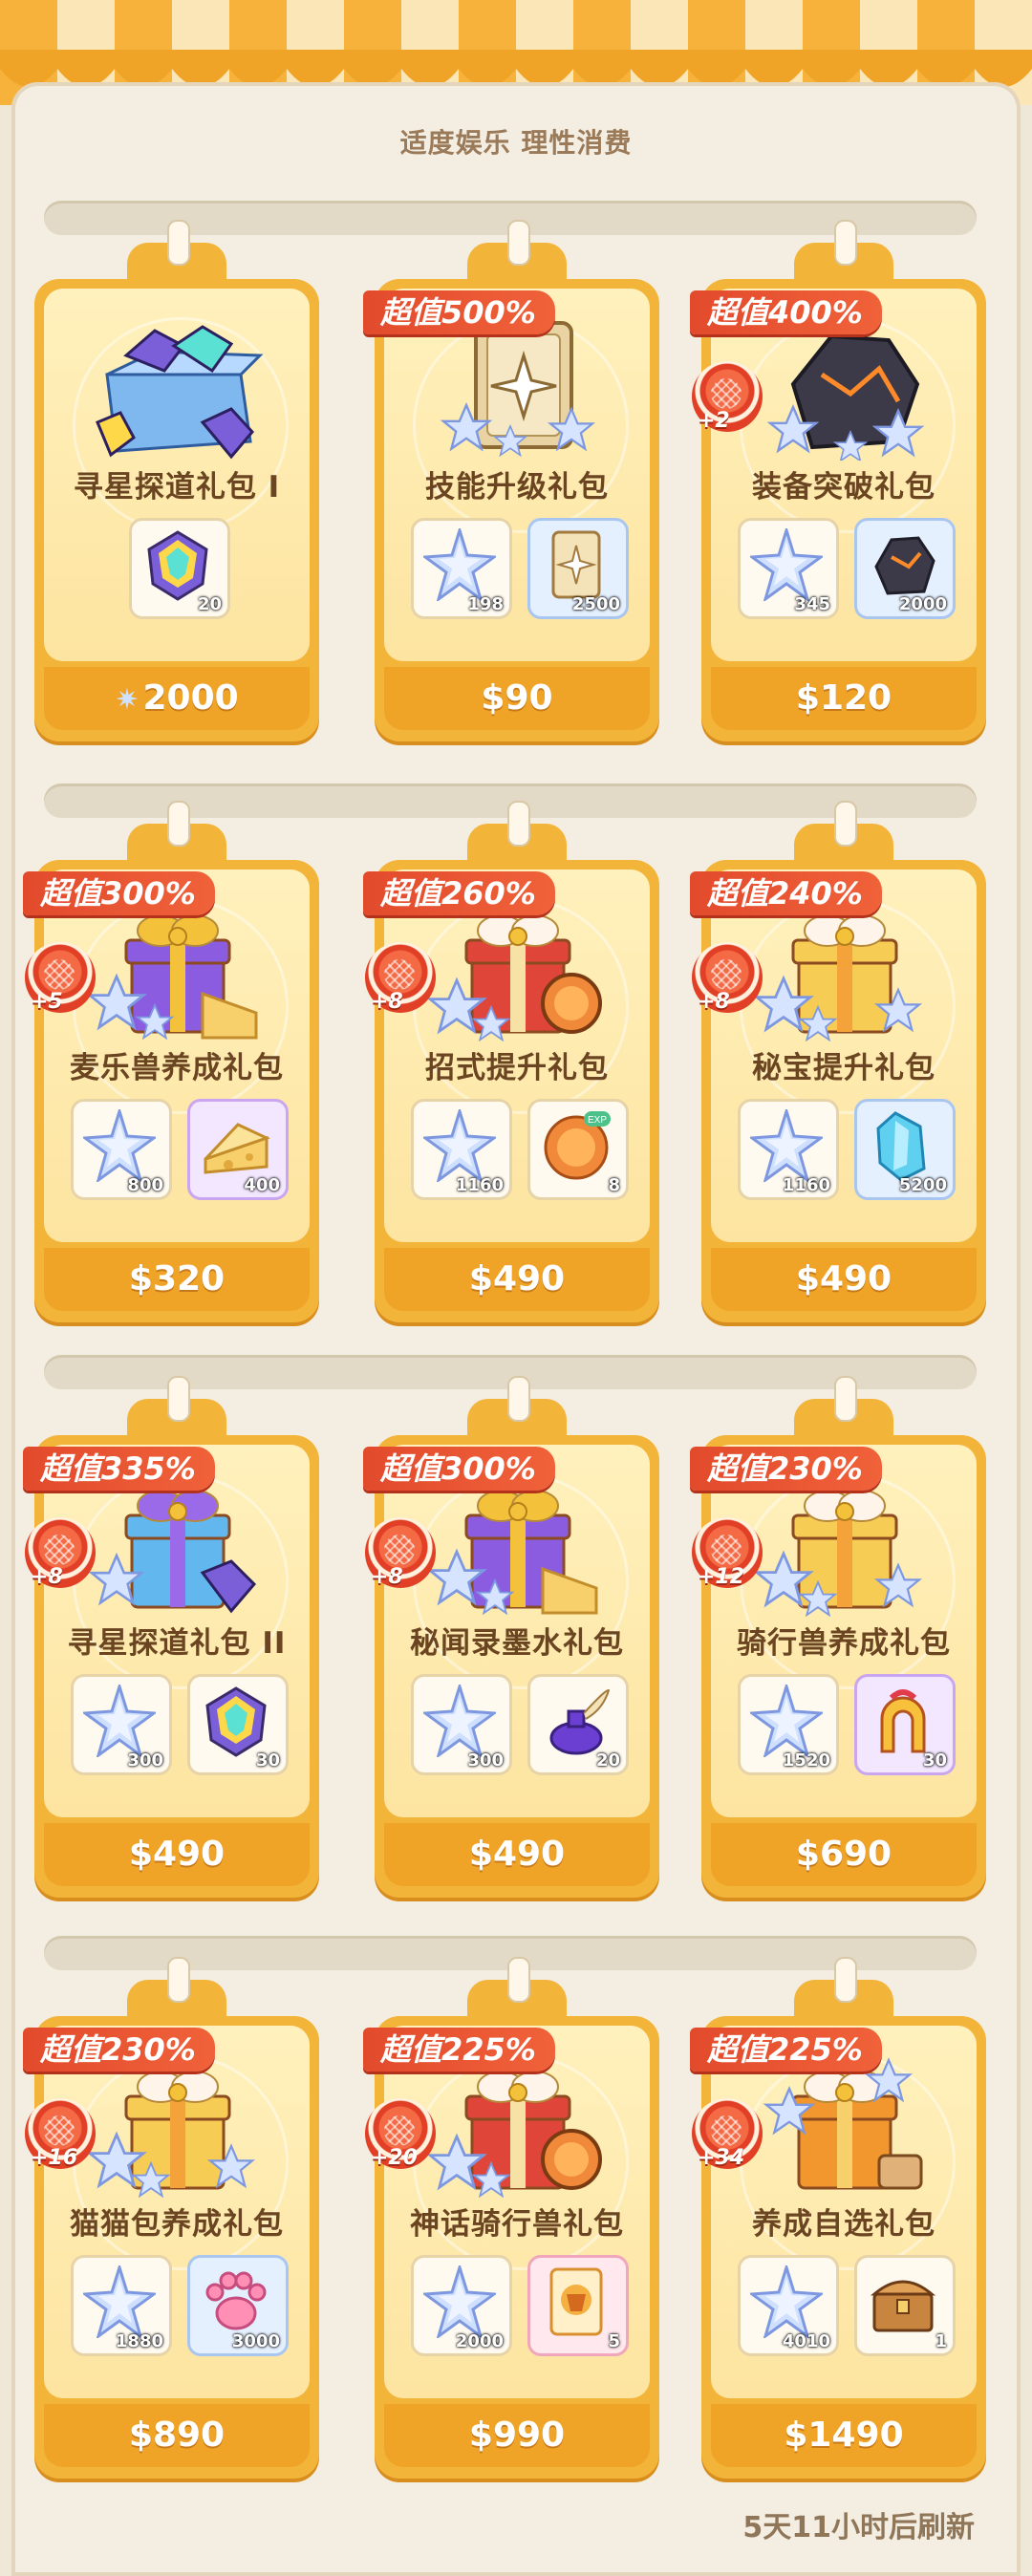  What do you see at coordinates (838, 1061) in the screenshot?
I see `gift-pack-card: 超值240% +8 秘宝提升礼包 1160 5200 $490` at bounding box center [838, 1061].